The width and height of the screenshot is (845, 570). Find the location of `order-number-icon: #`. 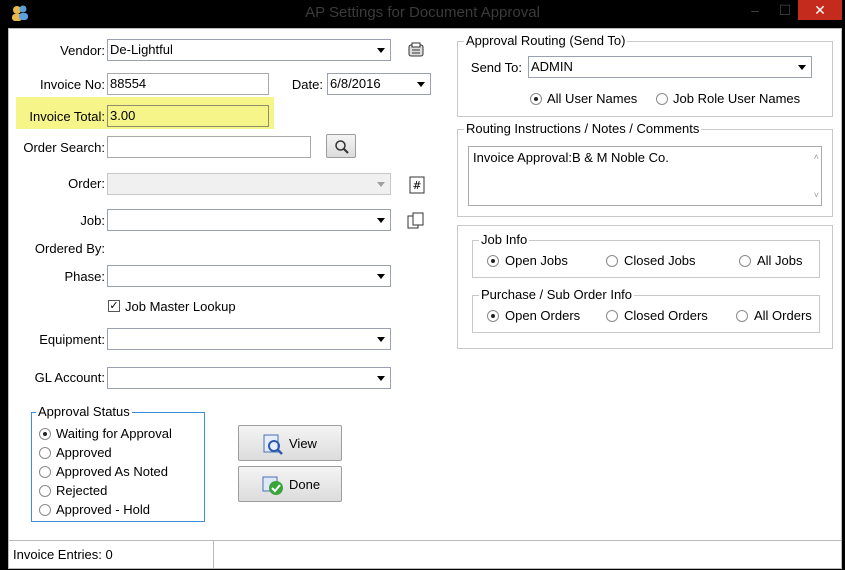

order-number-icon: # is located at coordinates (417, 185).